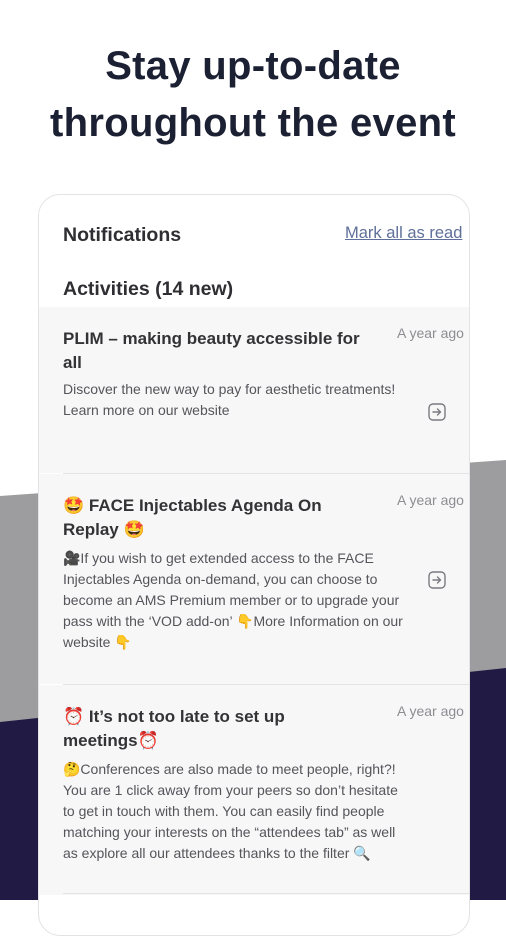 This screenshot has height=936, width=506. Describe the element at coordinates (174, 728) in the screenshot. I see `notification-title: ⏰ It’s not too late to set up meetings⏰` at that location.